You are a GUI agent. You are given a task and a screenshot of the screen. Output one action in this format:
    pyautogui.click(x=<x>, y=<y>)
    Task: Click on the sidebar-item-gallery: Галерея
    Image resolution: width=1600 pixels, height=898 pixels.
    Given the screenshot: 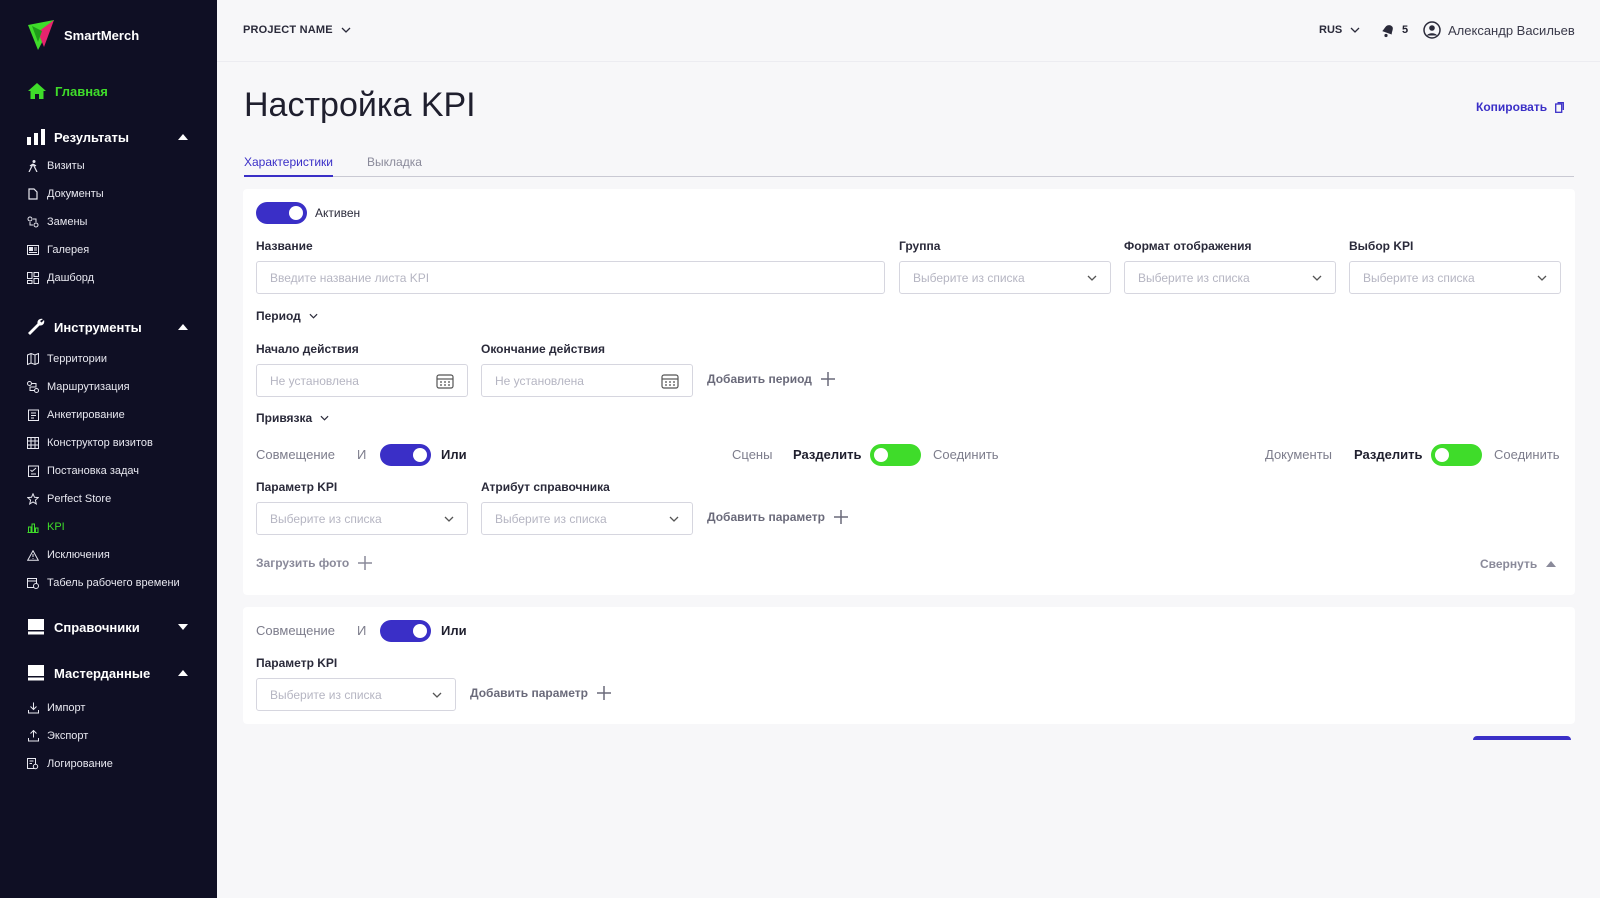 What is the action you would take?
    pyautogui.click(x=58, y=250)
    